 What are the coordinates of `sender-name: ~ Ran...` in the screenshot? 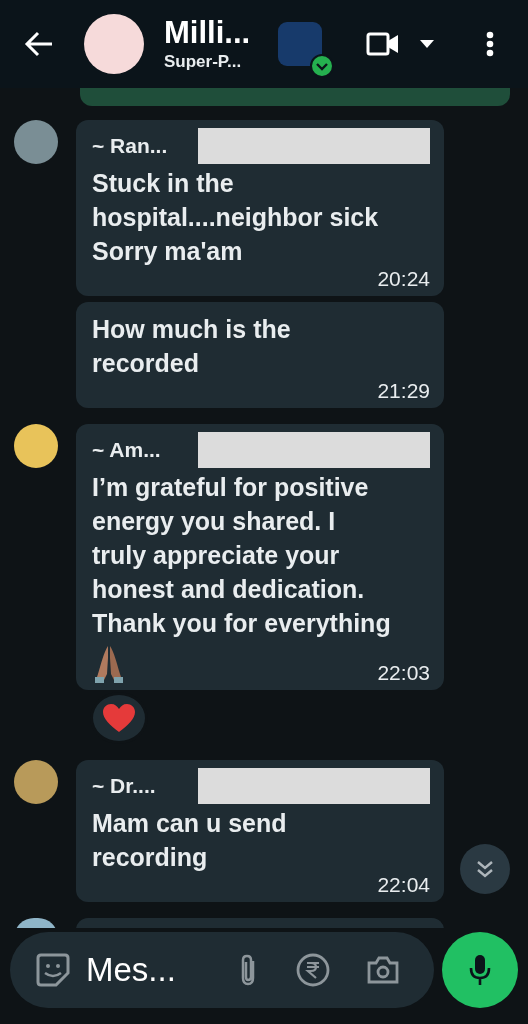 It's located at (130, 146).